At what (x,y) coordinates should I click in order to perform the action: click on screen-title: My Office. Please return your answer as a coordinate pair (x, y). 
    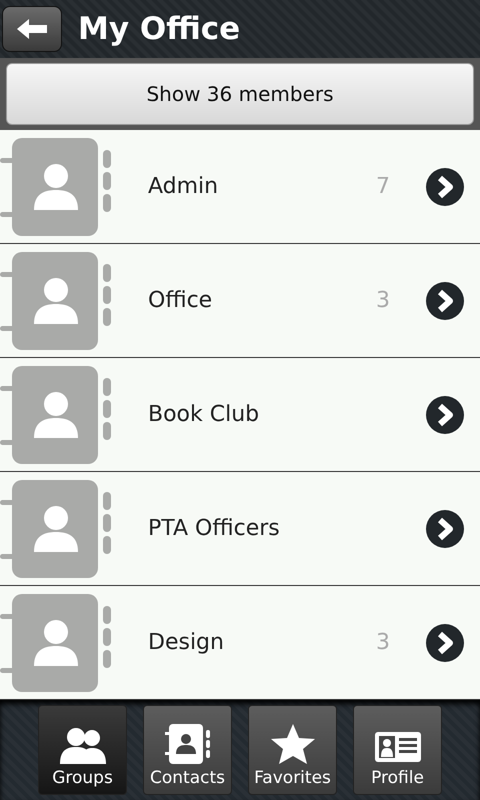
    Looking at the image, I should click on (159, 29).